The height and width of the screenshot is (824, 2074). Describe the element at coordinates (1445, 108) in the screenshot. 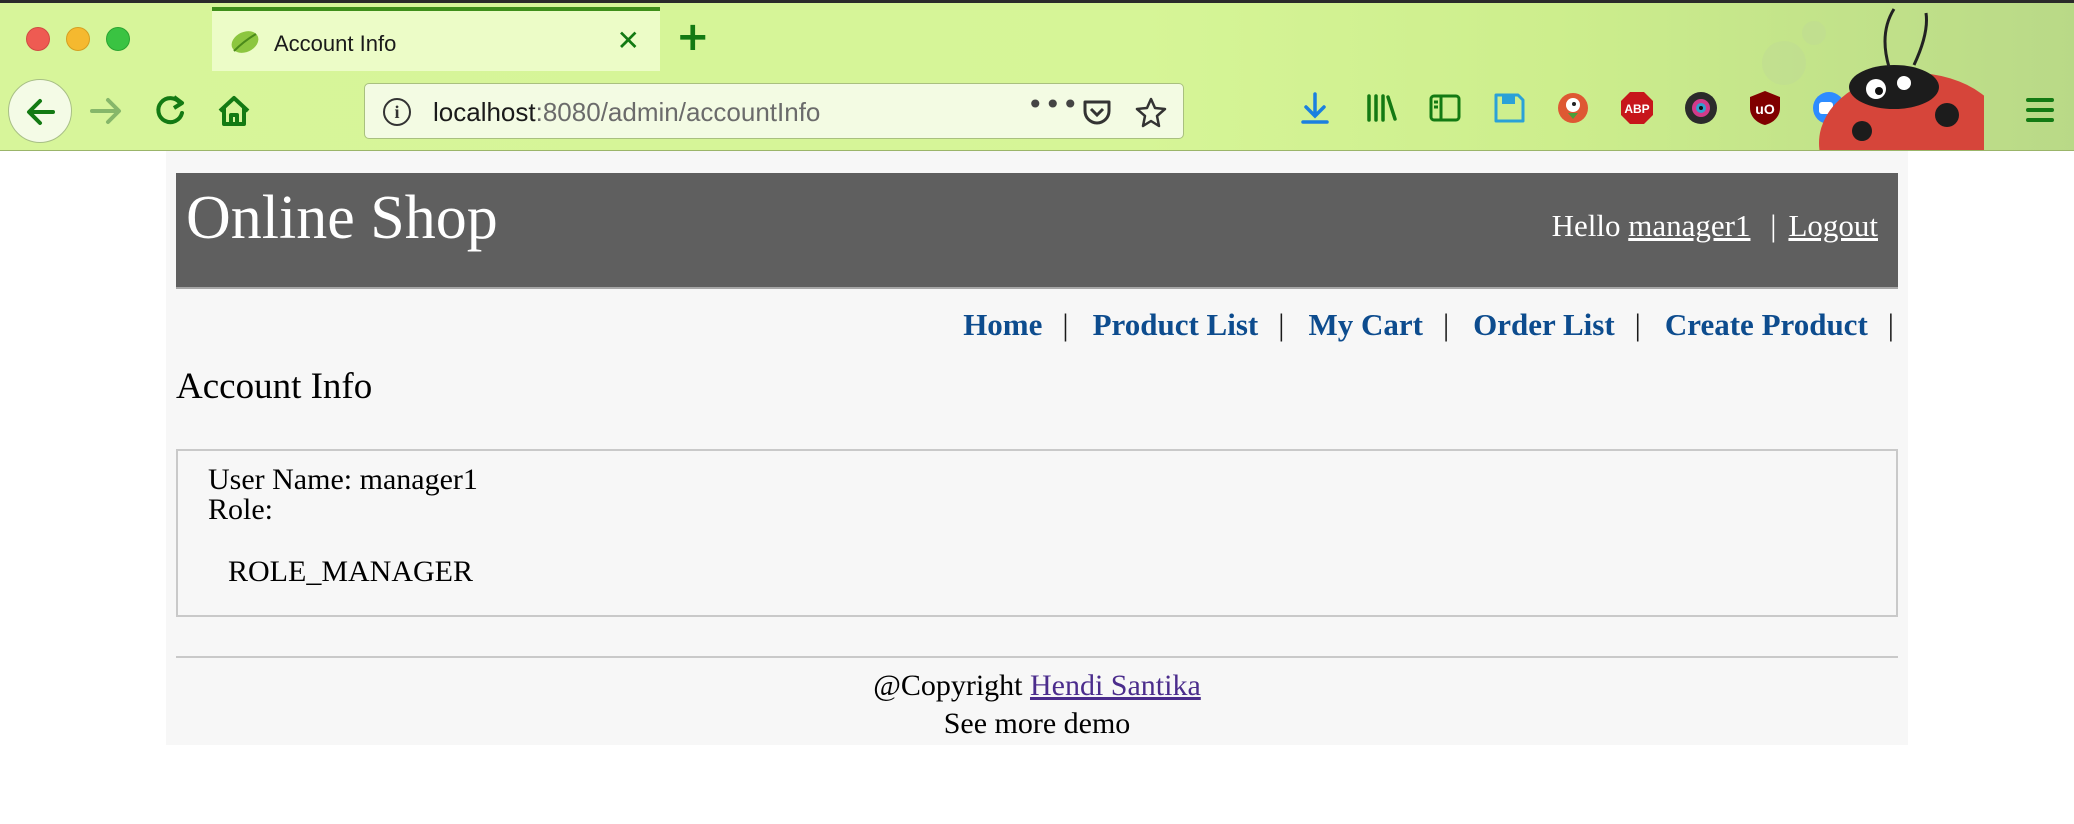

I see `reader-view-icon` at that location.